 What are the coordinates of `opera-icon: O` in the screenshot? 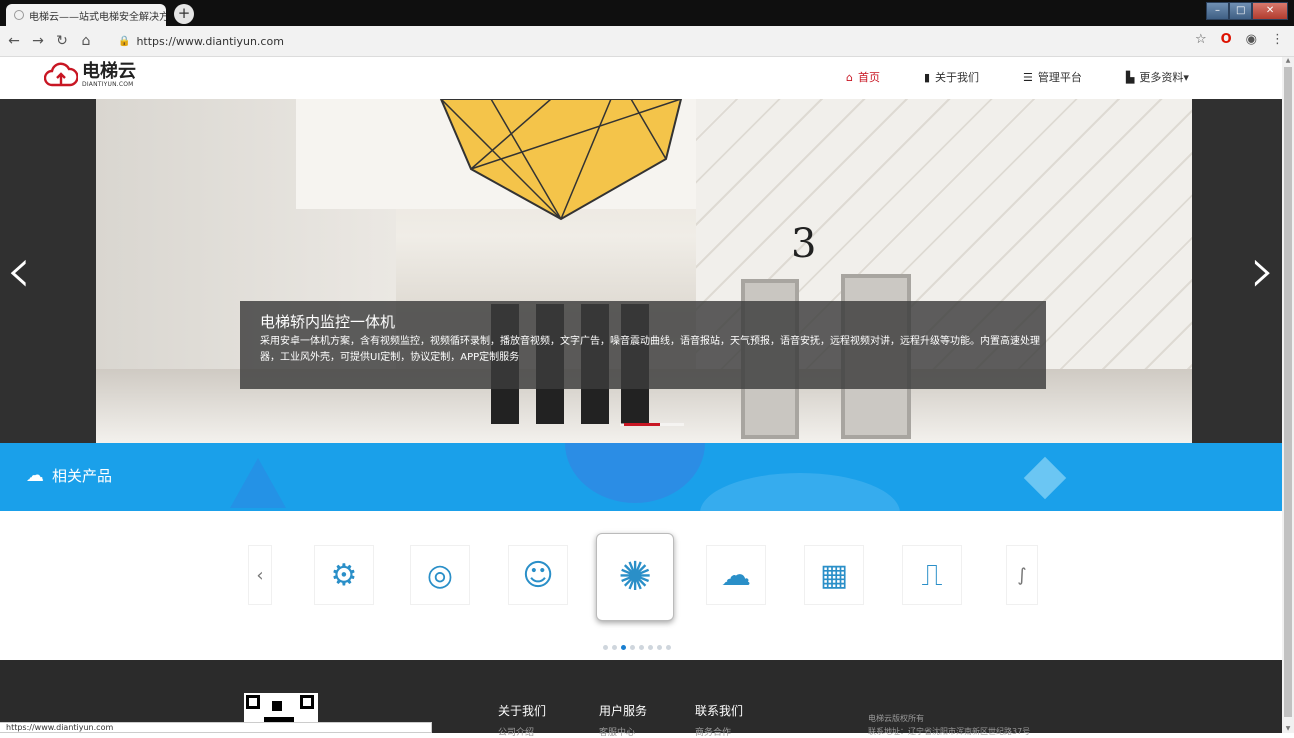 It's located at (1226, 39).